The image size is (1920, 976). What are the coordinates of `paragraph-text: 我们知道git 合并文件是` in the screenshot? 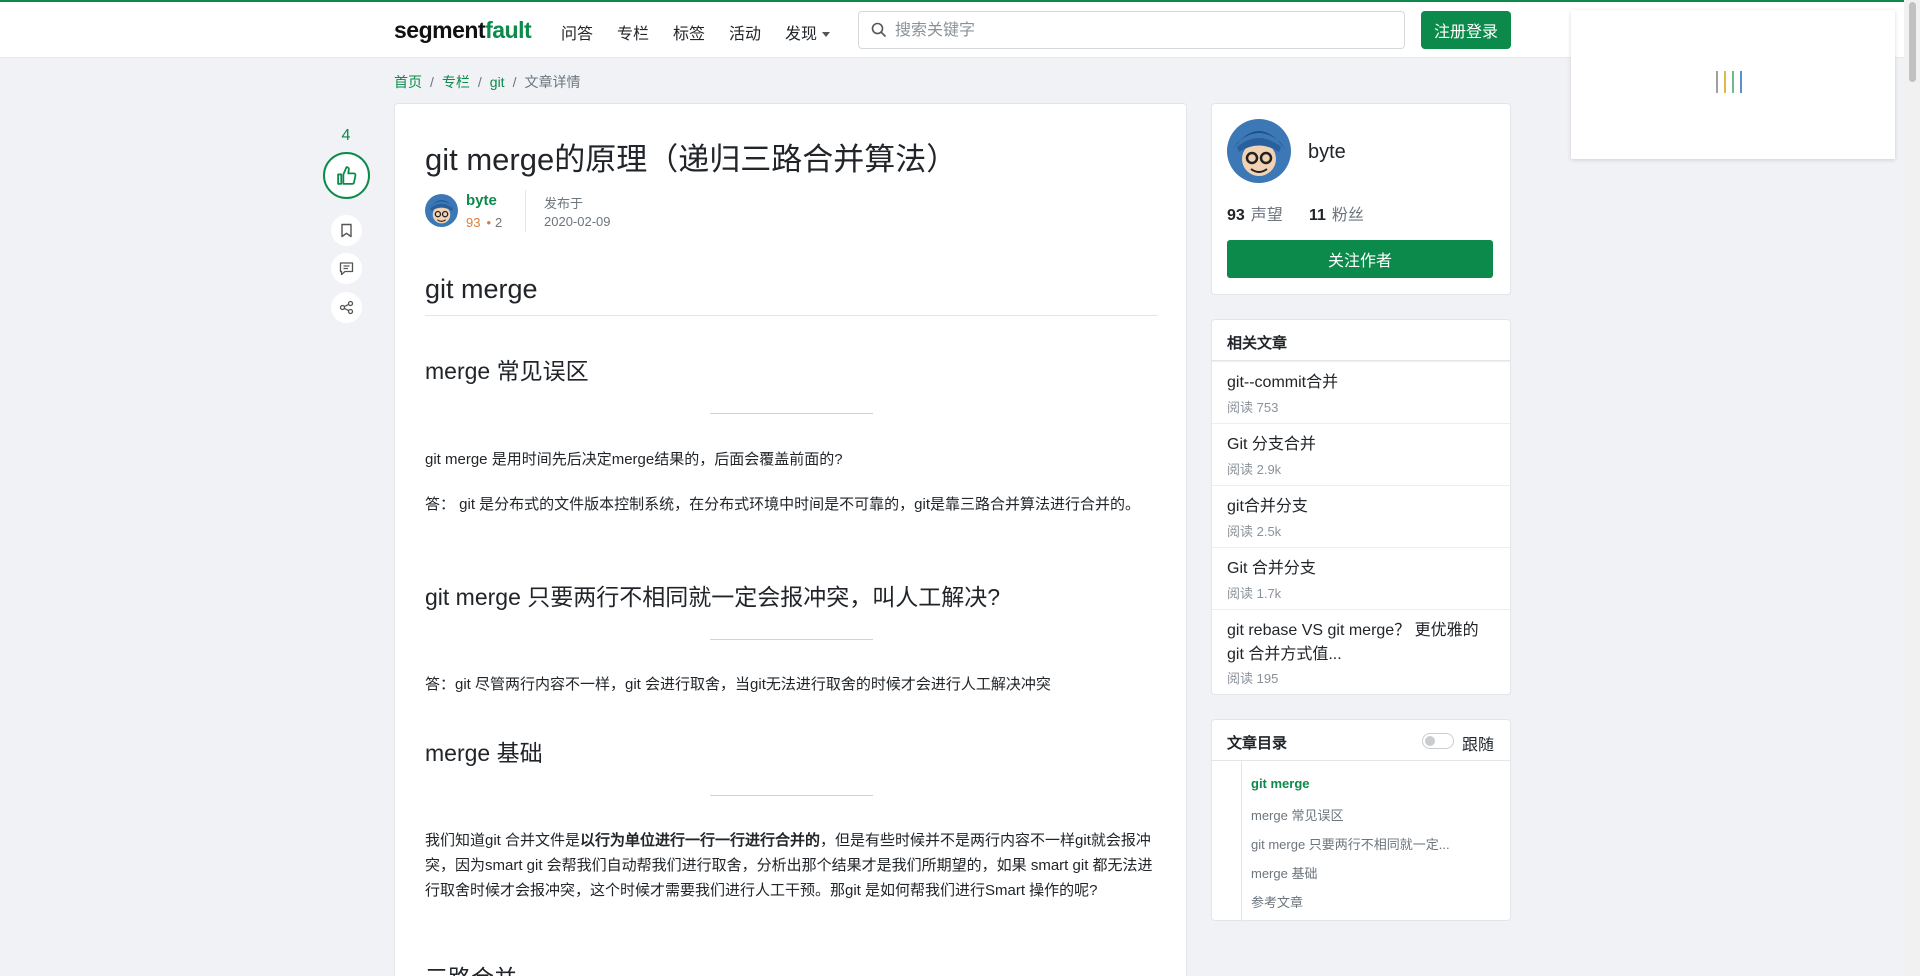 It's located at (503, 840).